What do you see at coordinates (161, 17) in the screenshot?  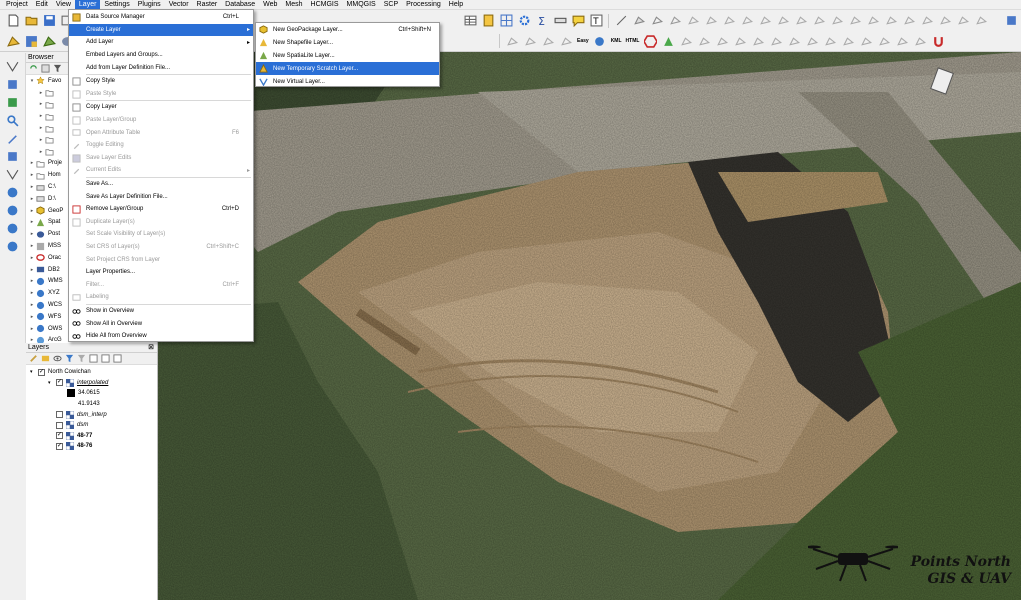 I see `layer-menu-item-data-source-manager: Data Source Manager Ctrl+L` at bounding box center [161, 17].